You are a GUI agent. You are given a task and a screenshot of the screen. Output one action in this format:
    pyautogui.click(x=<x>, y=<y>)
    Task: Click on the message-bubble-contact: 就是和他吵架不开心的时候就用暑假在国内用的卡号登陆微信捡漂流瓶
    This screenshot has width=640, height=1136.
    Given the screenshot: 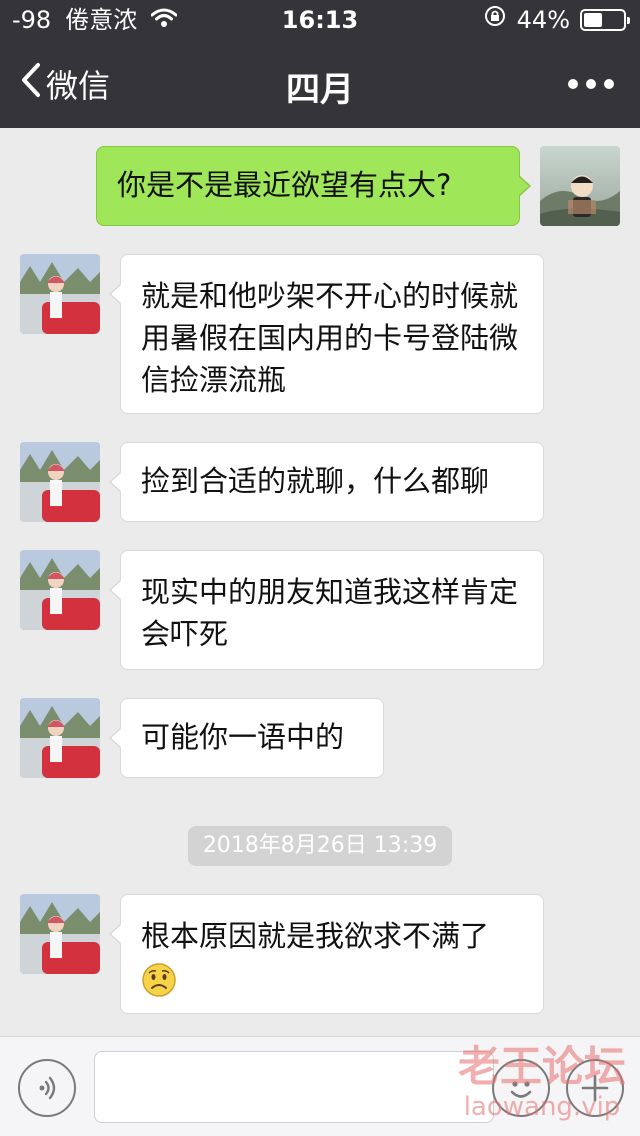 What is the action you would take?
    pyautogui.click(x=326, y=334)
    